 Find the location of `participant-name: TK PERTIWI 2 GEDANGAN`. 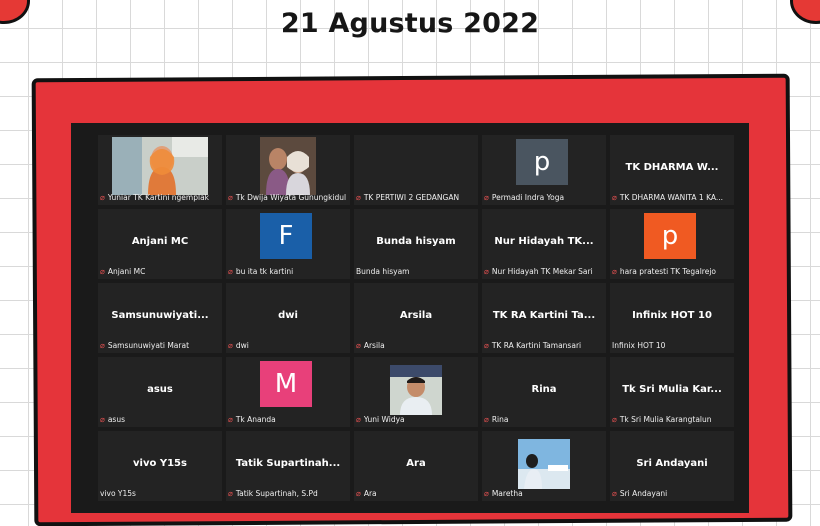

participant-name: TK PERTIWI 2 GEDANGAN is located at coordinates (411, 197).